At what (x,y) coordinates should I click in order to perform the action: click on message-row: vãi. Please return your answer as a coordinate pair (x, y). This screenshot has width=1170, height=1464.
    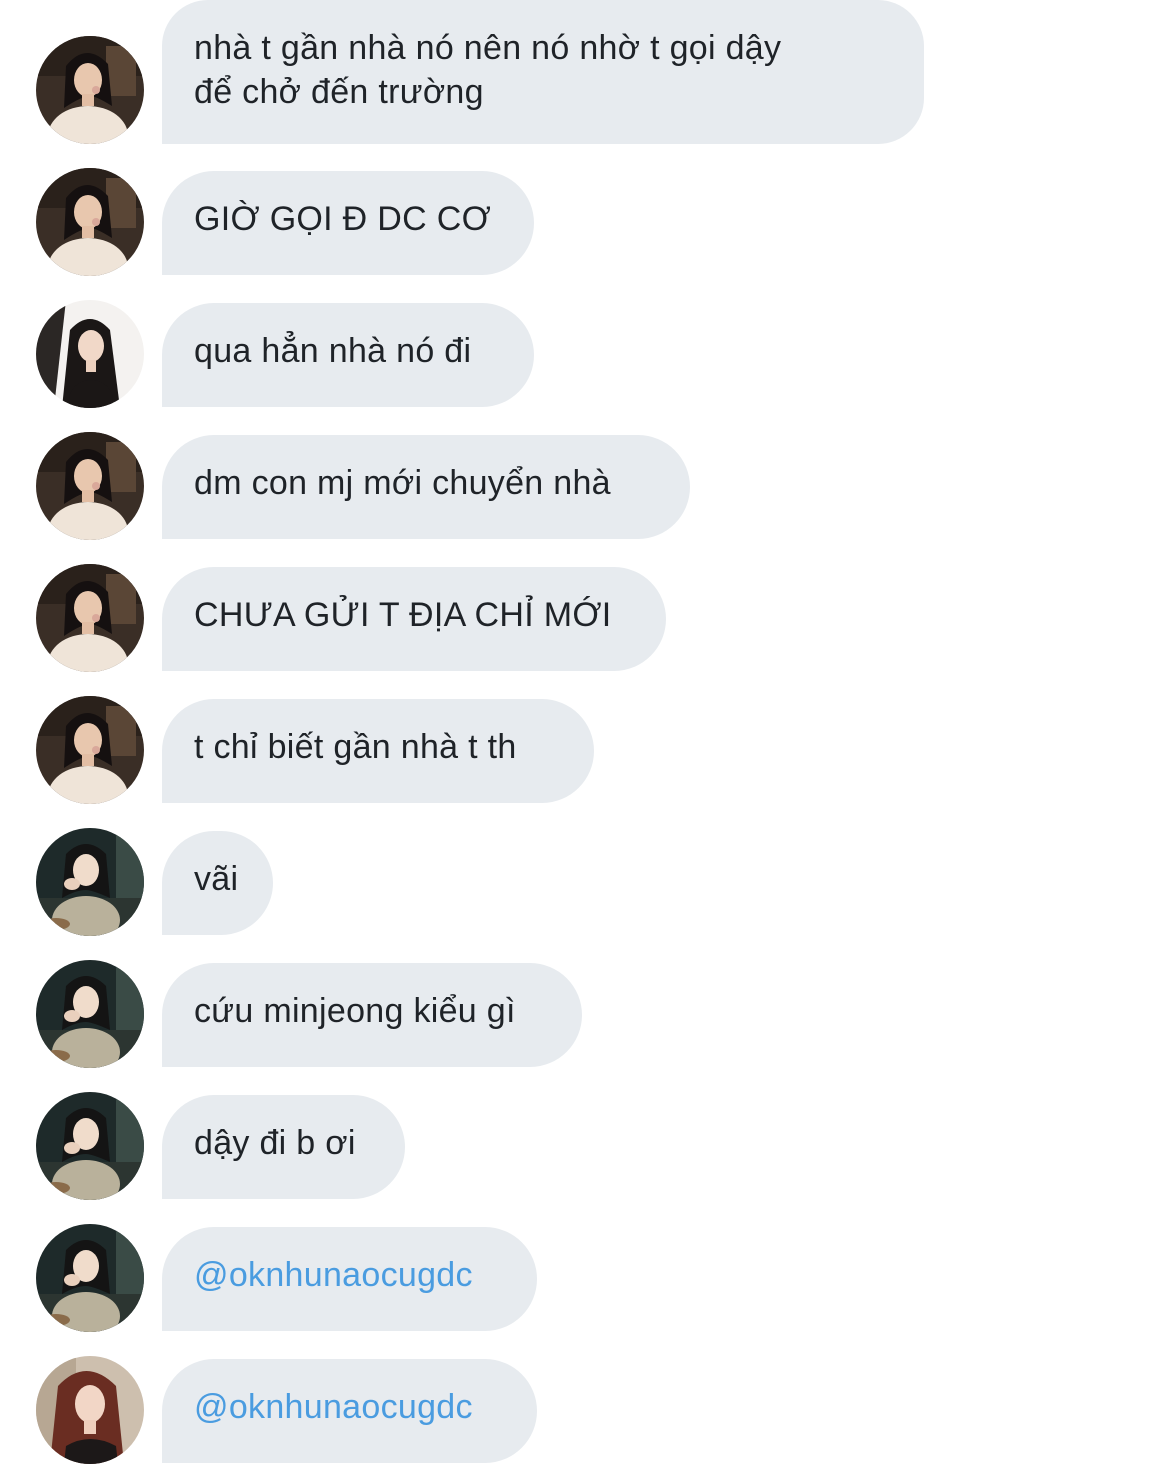
    Looking at the image, I should click on (585, 883).